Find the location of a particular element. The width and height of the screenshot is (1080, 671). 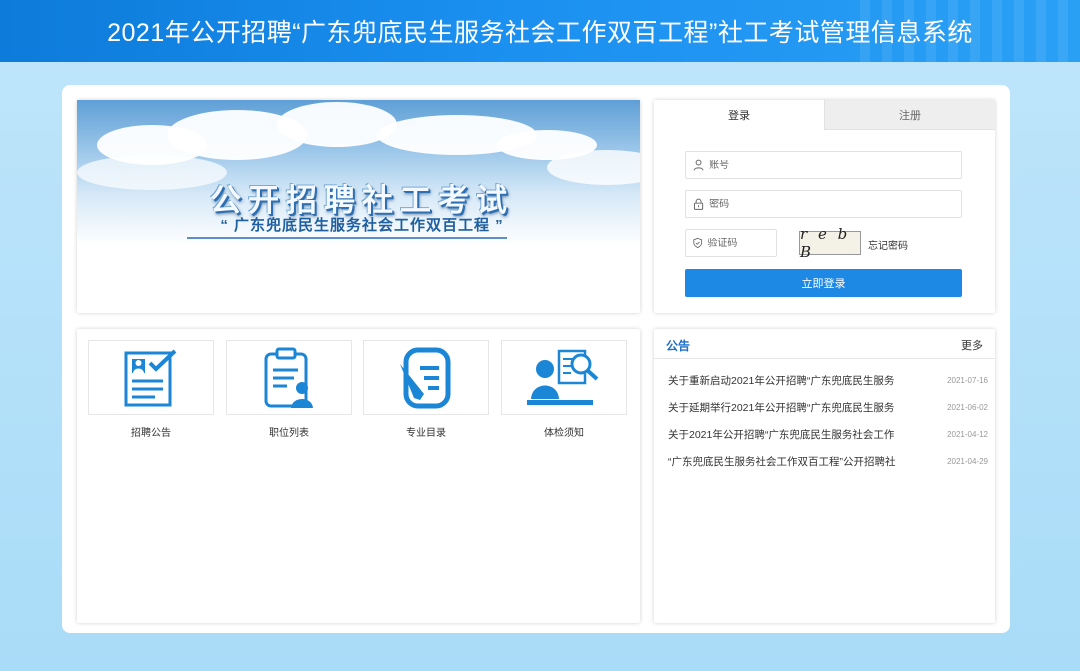

notice-item-text: 关于重新启动2021年公开招聘“广东兜底民生服务 is located at coordinates (797, 380).